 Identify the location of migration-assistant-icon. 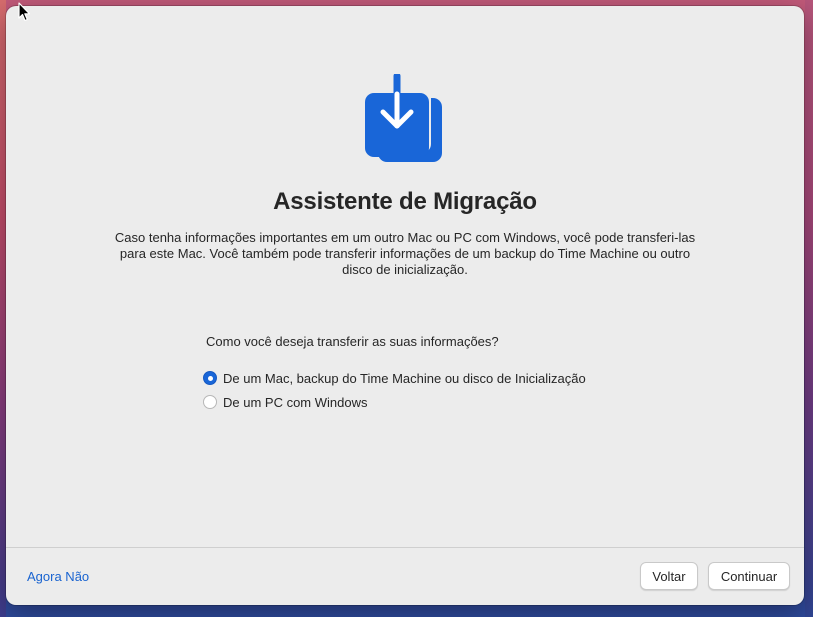
(403, 118).